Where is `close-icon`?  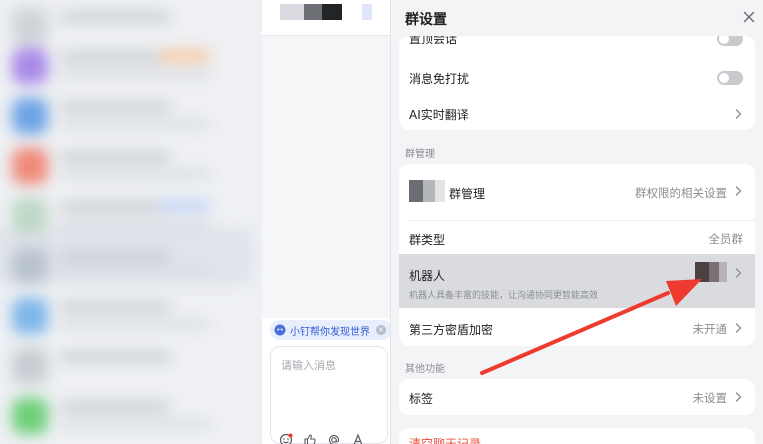 close-icon is located at coordinates (749, 17).